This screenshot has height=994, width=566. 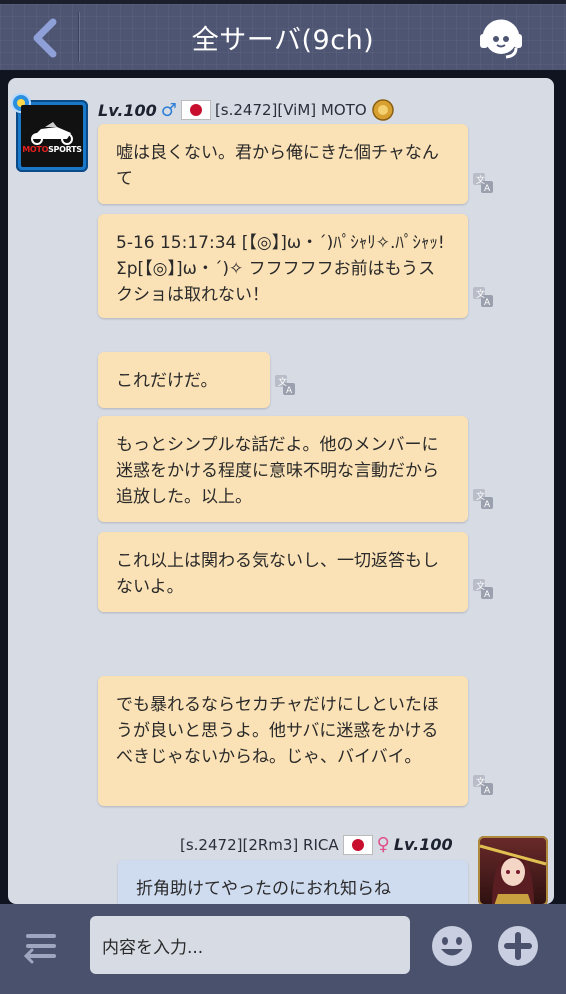 I want to click on sender-name: [s.2472][ViM] MOTO, so click(x=290, y=110).